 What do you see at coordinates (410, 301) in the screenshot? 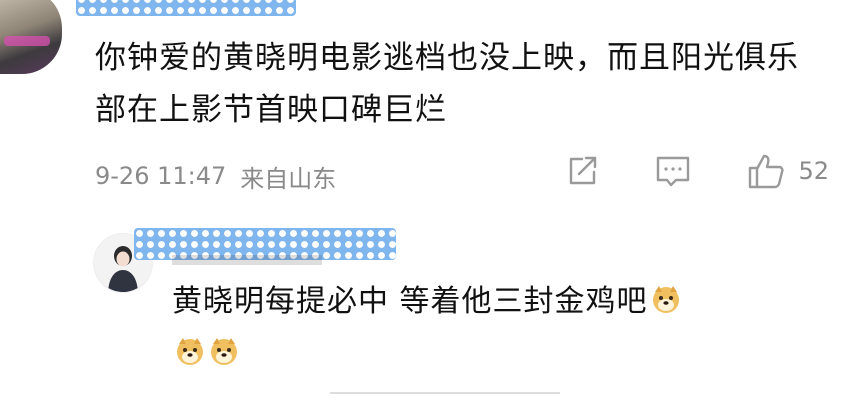
I see `reply-text: 黄晓明每提必中 等着他三封金鸡吧` at bounding box center [410, 301].